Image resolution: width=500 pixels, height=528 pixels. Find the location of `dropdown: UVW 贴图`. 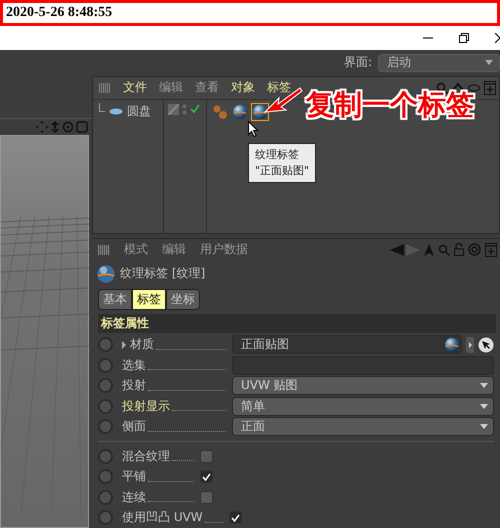

dropdown: UVW 贴图 is located at coordinates (363, 386).